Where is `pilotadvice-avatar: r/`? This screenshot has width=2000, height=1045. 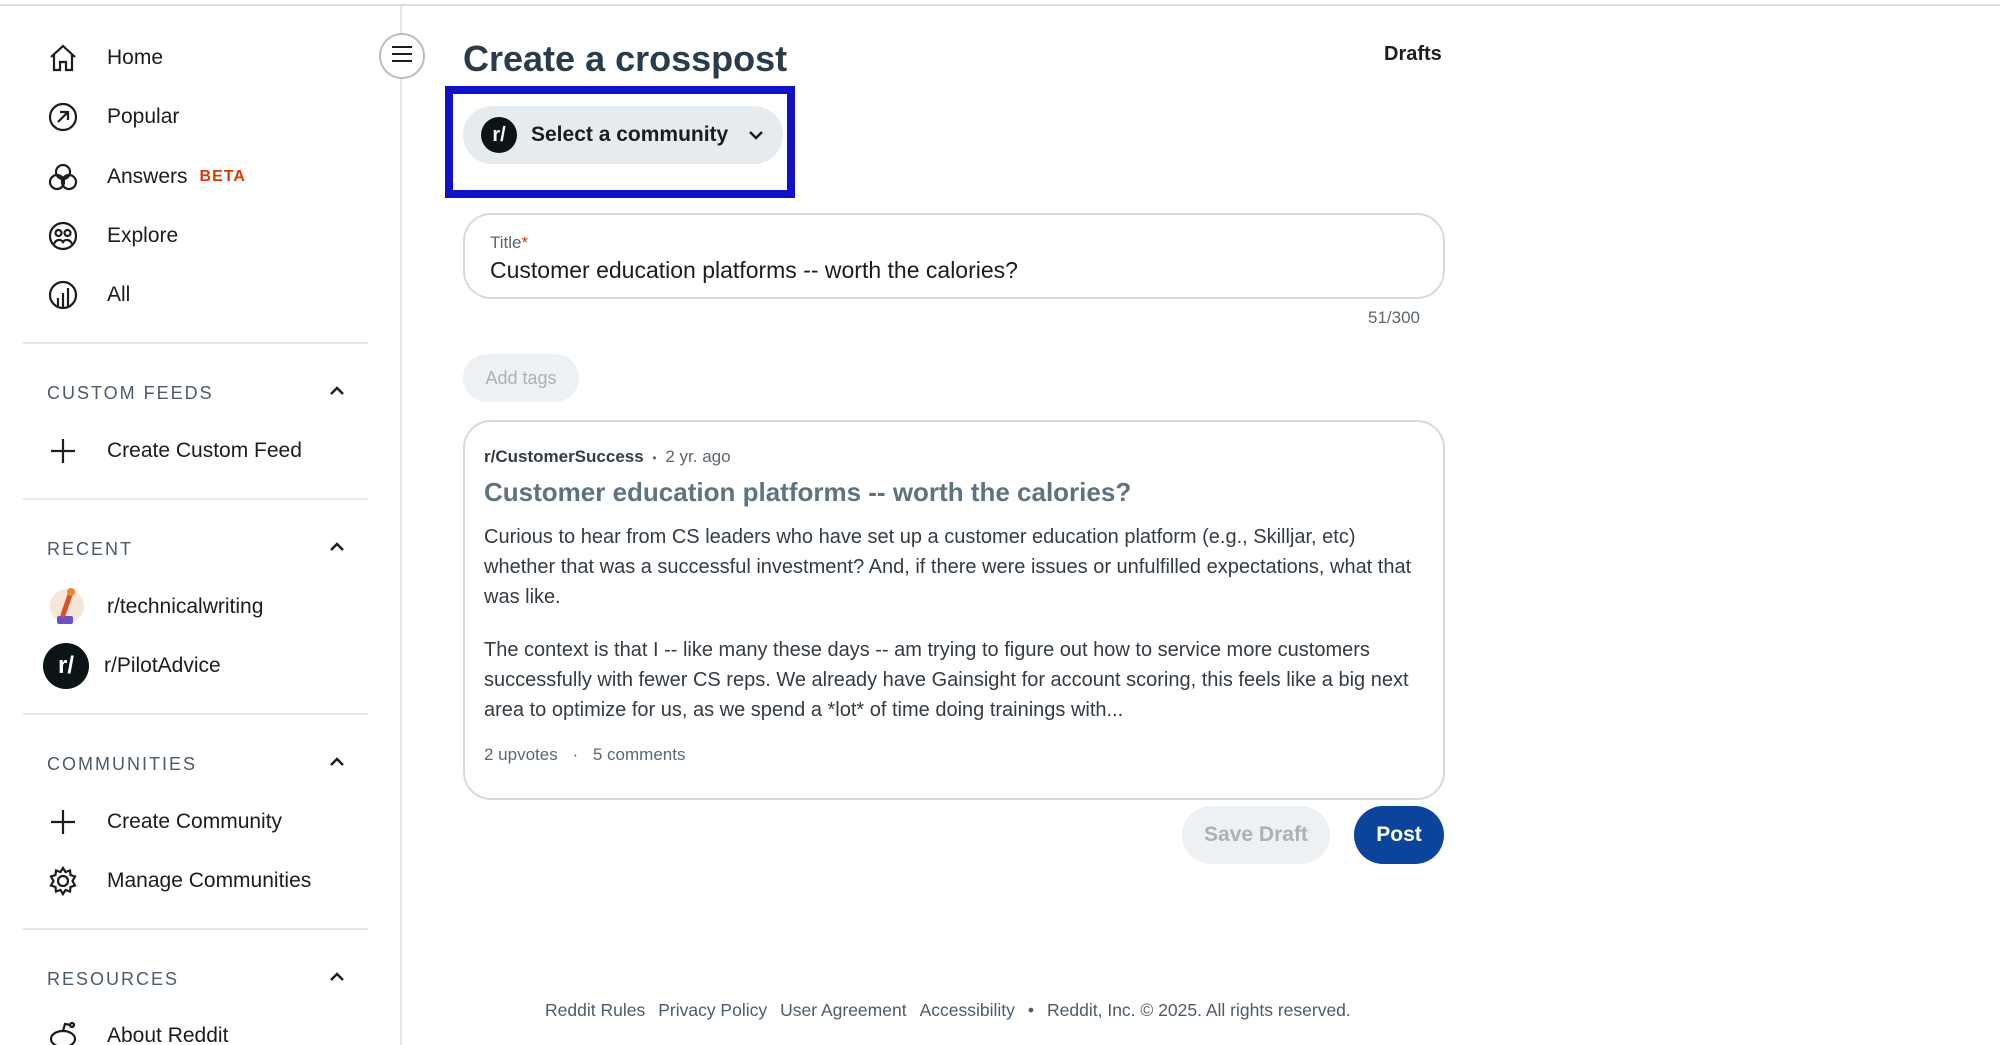
pilotadvice-avatar: r/ is located at coordinates (69, 666).